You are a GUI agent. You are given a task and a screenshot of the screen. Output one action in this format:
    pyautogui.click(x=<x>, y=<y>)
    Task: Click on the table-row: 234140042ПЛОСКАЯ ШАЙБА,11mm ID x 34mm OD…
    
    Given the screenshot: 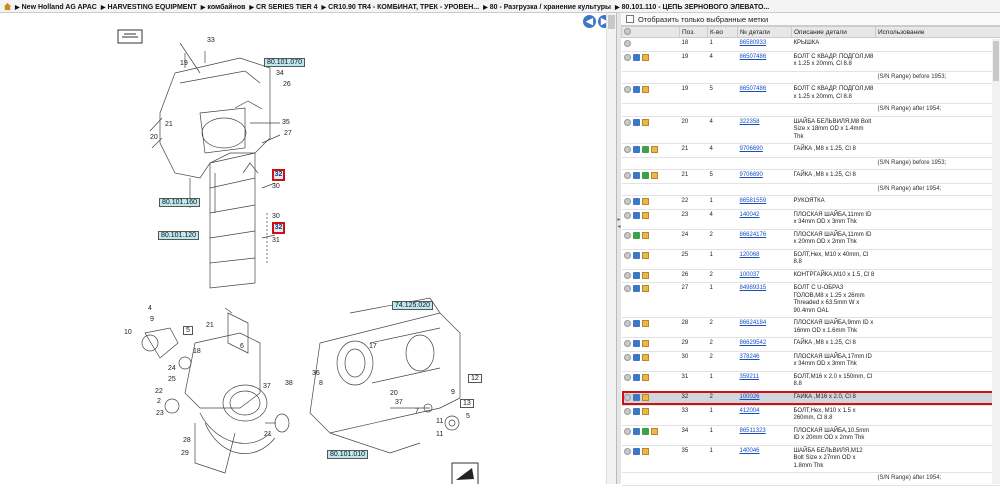 What is the action you would take?
    pyautogui.click(x=811, y=219)
    